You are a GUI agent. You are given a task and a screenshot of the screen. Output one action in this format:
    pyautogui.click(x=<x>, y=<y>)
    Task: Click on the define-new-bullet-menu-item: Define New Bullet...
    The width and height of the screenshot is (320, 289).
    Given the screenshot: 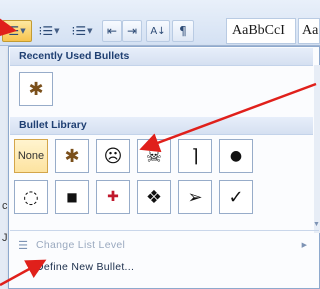 What is the action you would take?
    pyautogui.click(x=164, y=267)
    